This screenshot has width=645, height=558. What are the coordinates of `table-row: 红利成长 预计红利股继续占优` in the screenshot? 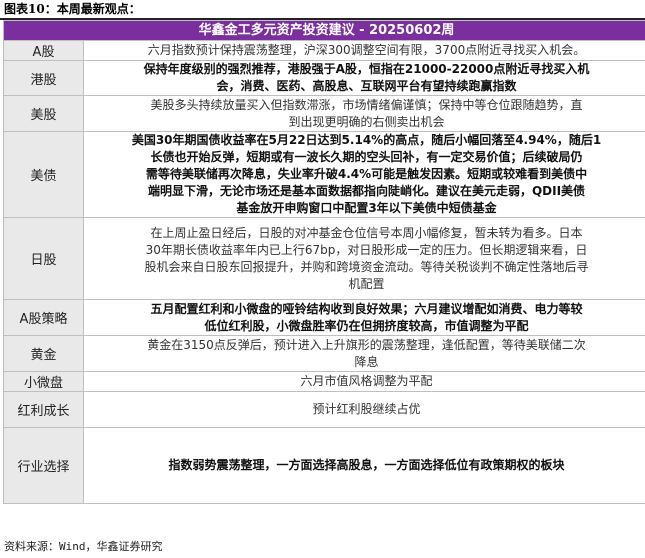 It's located at (324, 409).